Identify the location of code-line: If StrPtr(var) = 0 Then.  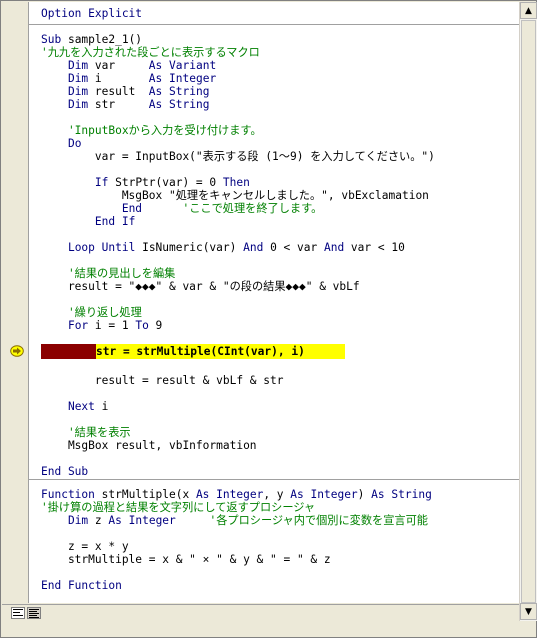
(145, 182).